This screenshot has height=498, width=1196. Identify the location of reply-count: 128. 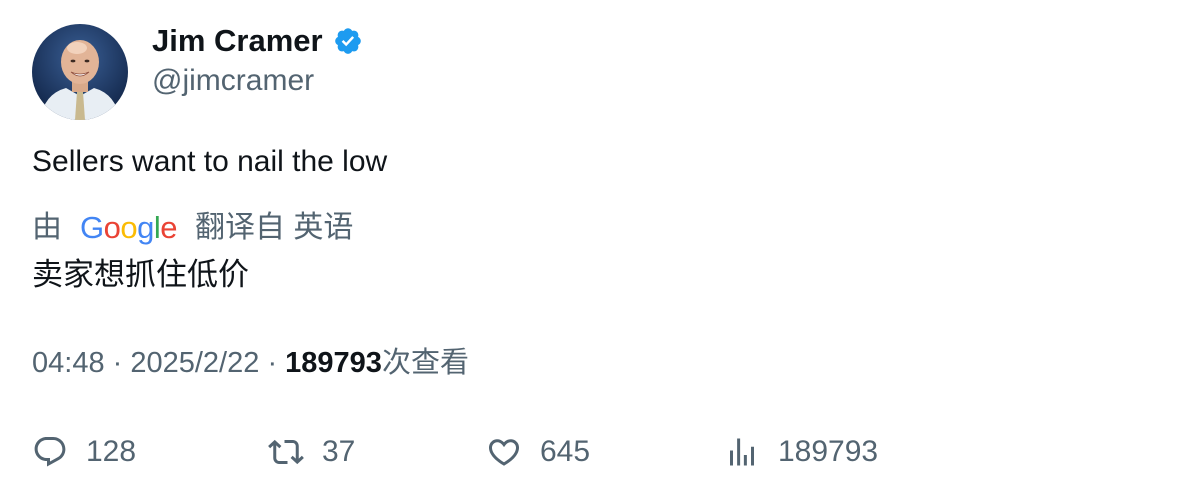
(111, 451).